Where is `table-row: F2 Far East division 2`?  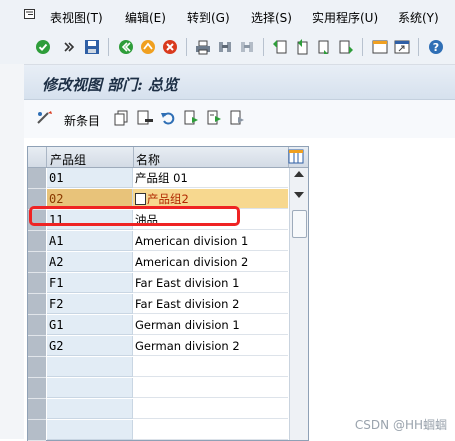
table-row: F2 Far East division 2 is located at coordinates (158, 304).